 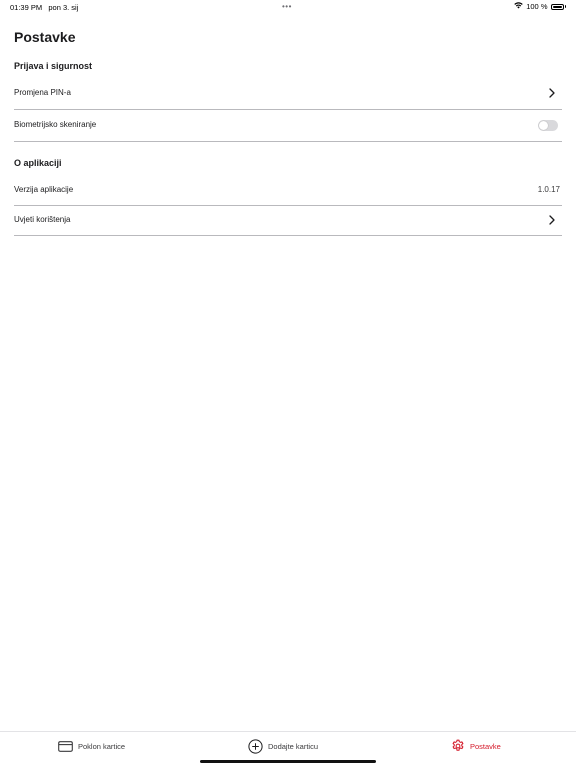 I want to click on tab-label: Dodajte karticu, so click(x=293, y=746).